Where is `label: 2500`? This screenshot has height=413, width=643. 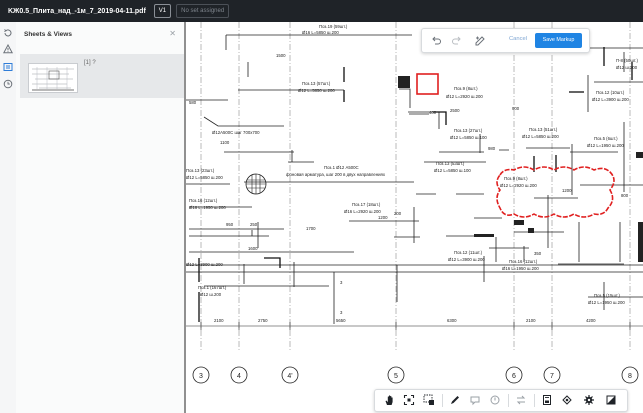 label: 2500 is located at coordinates (455, 110).